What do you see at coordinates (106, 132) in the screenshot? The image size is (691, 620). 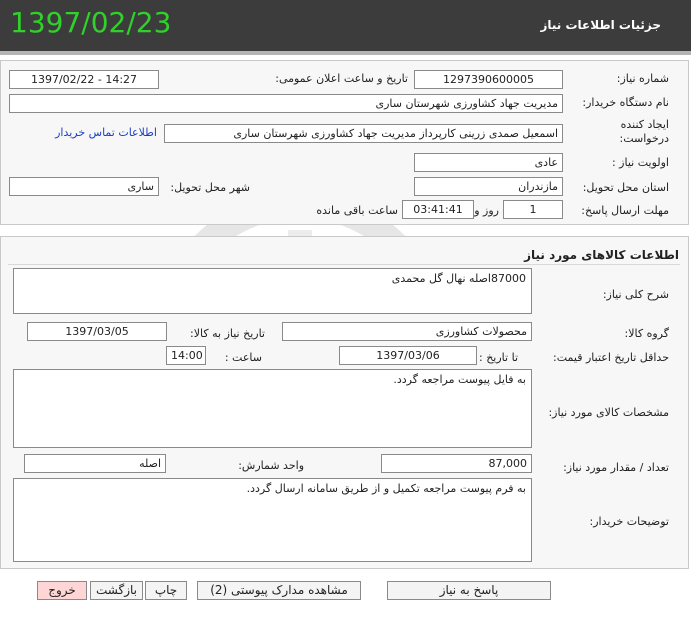 I see `contact-buyer-link: اطلاعات تماس خریدار` at bounding box center [106, 132].